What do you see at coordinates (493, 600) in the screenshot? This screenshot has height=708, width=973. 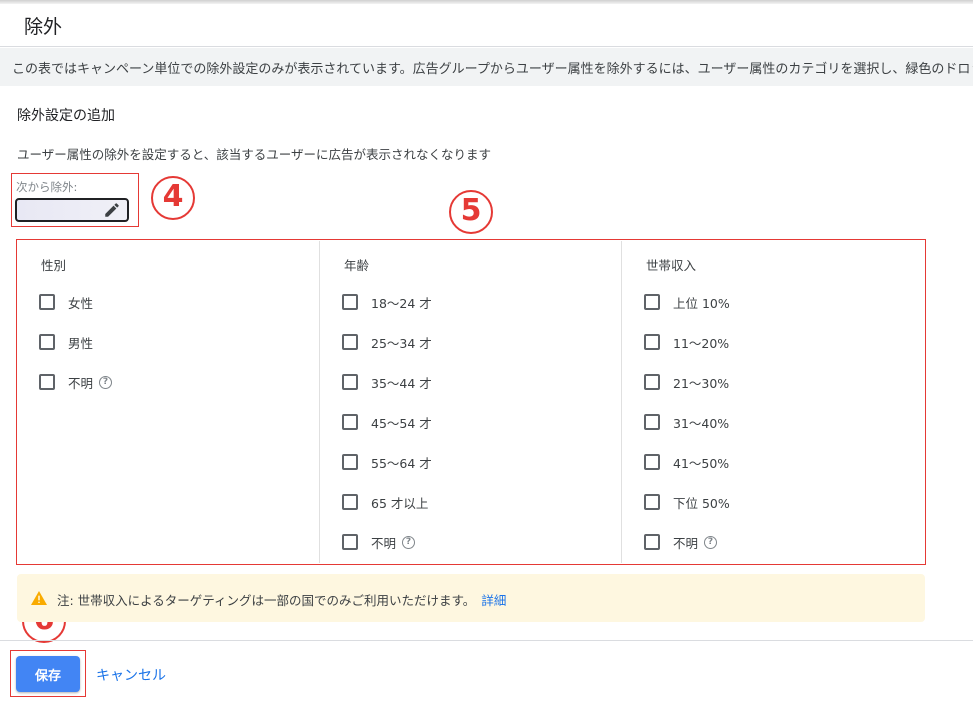 I see `details-link: 詳細` at bounding box center [493, 600].